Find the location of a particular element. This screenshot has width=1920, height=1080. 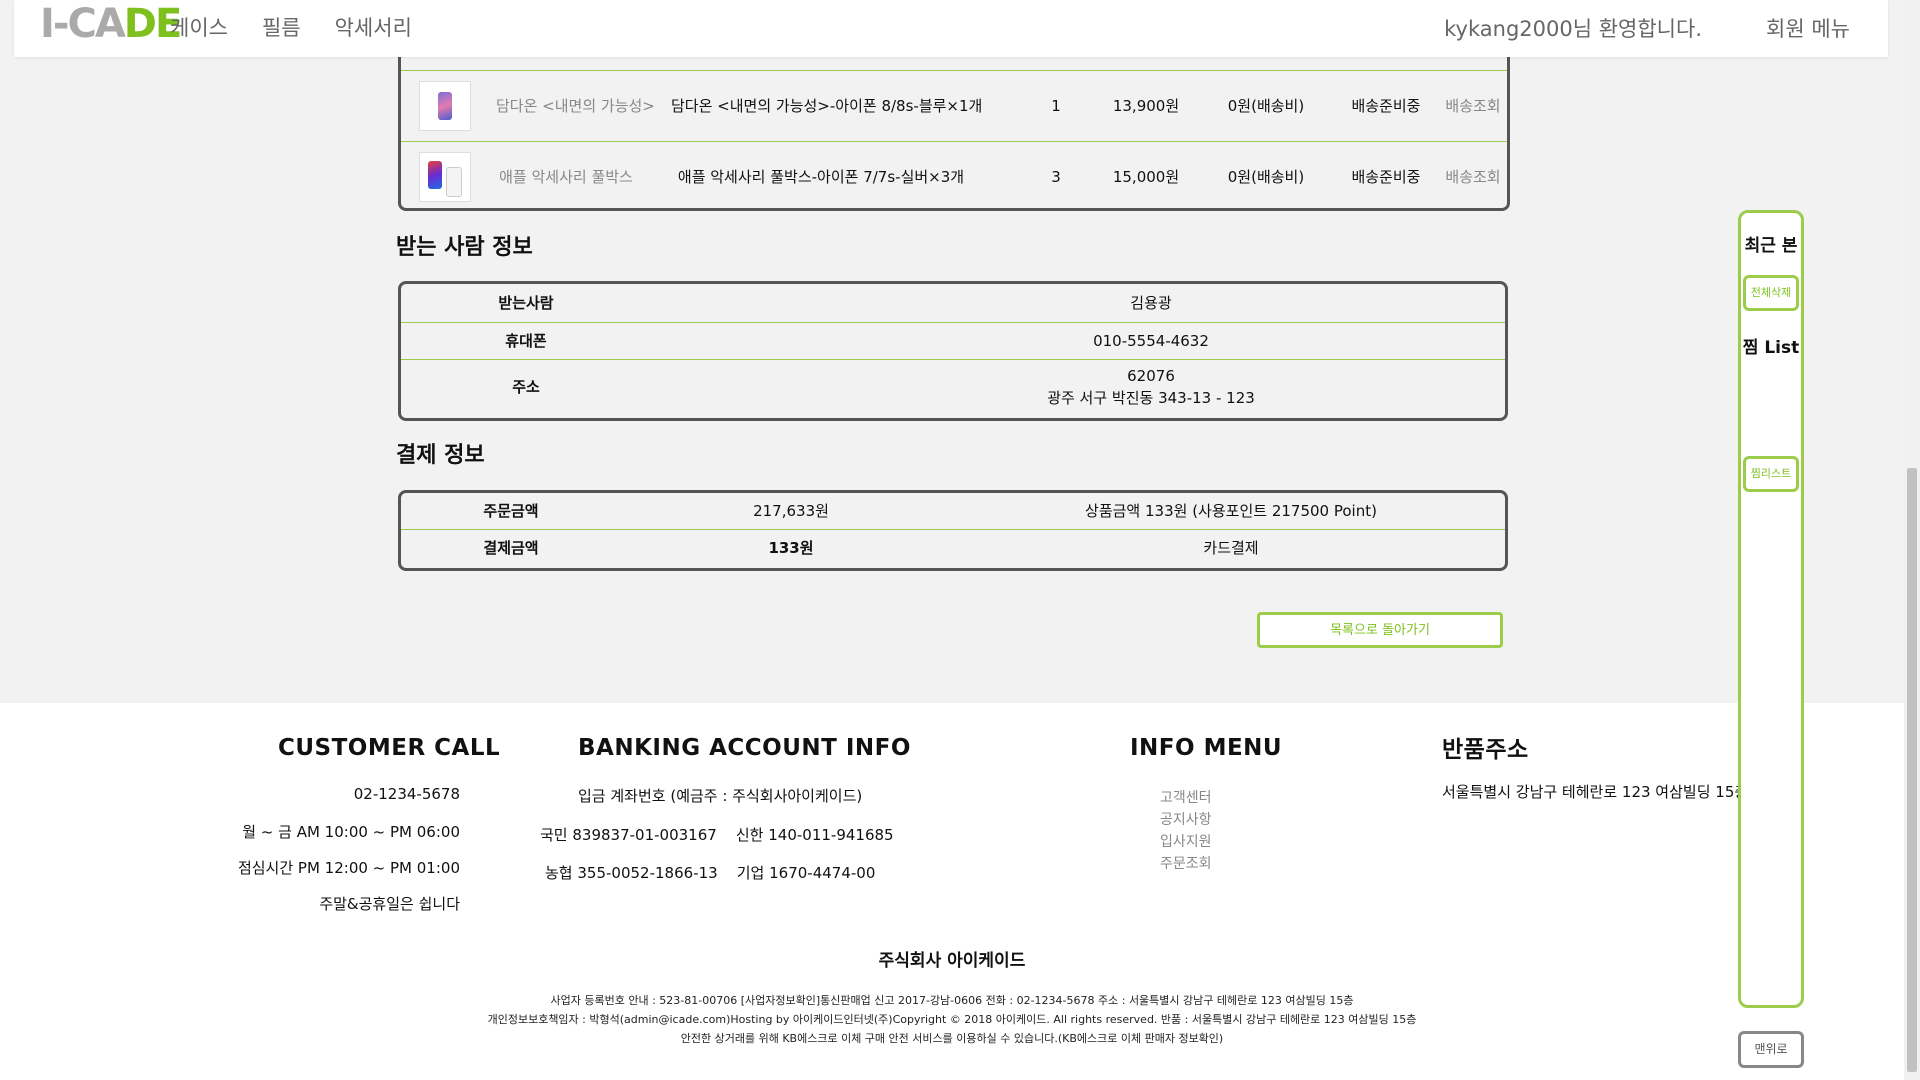

recipient-name-value: 김용광 is located at coordinates (1151, 303).